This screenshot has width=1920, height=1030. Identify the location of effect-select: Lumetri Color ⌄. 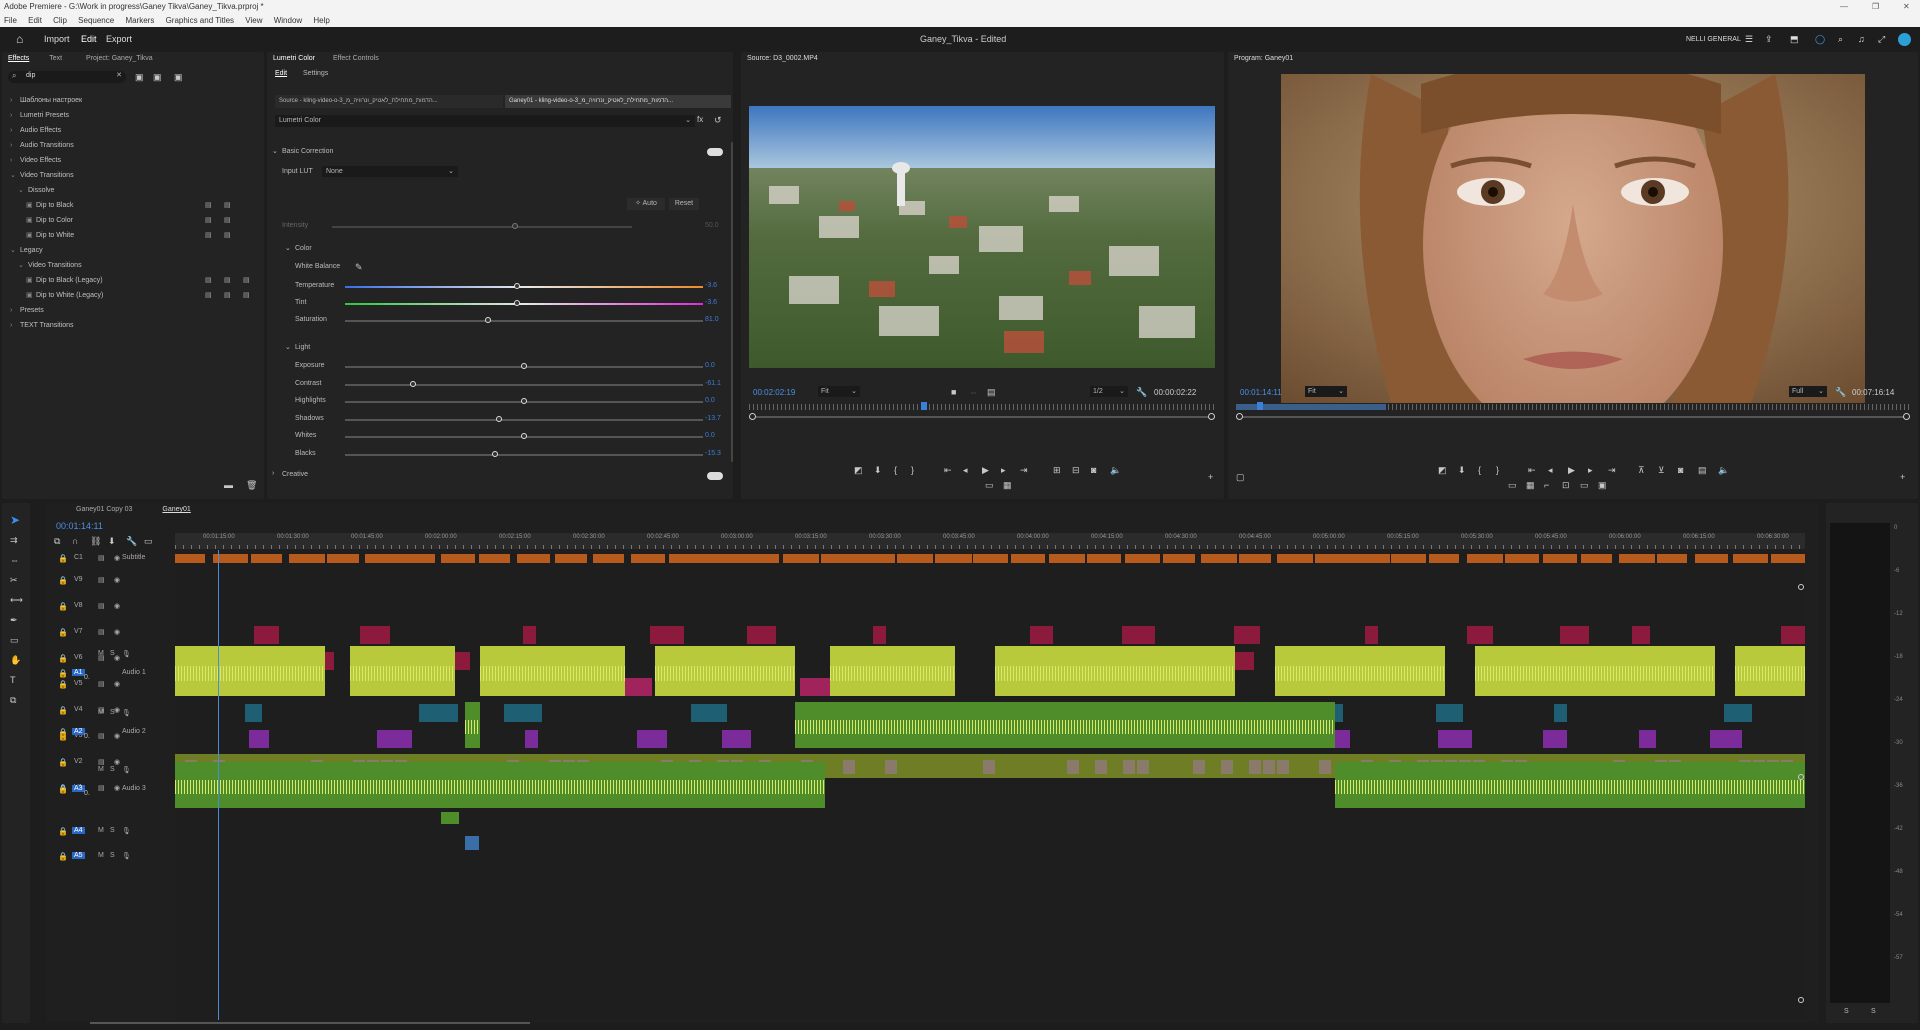
(485, 121).